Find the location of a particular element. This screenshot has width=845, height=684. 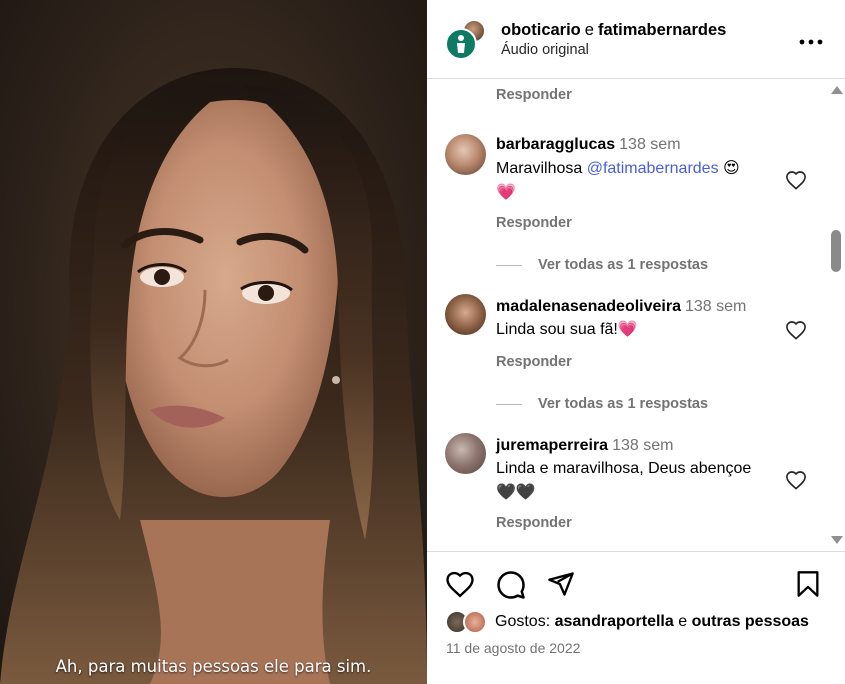

likes-summary: Gostos: asandraportella e outras pessoas is located at coordinates (652, 622).